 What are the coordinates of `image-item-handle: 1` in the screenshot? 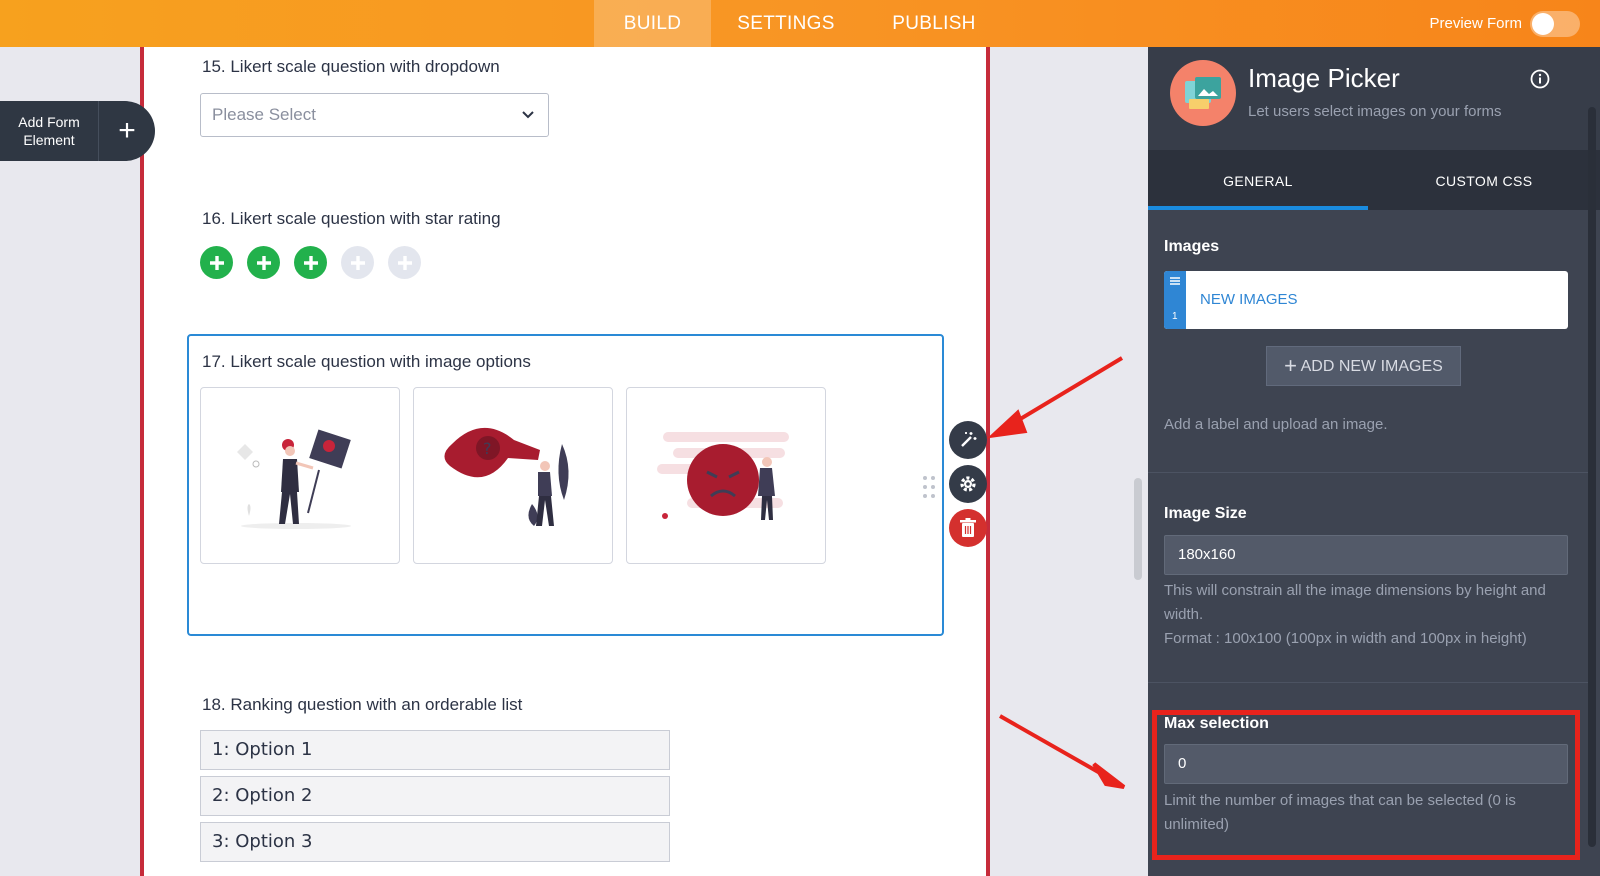 It's located at (1175, 300).